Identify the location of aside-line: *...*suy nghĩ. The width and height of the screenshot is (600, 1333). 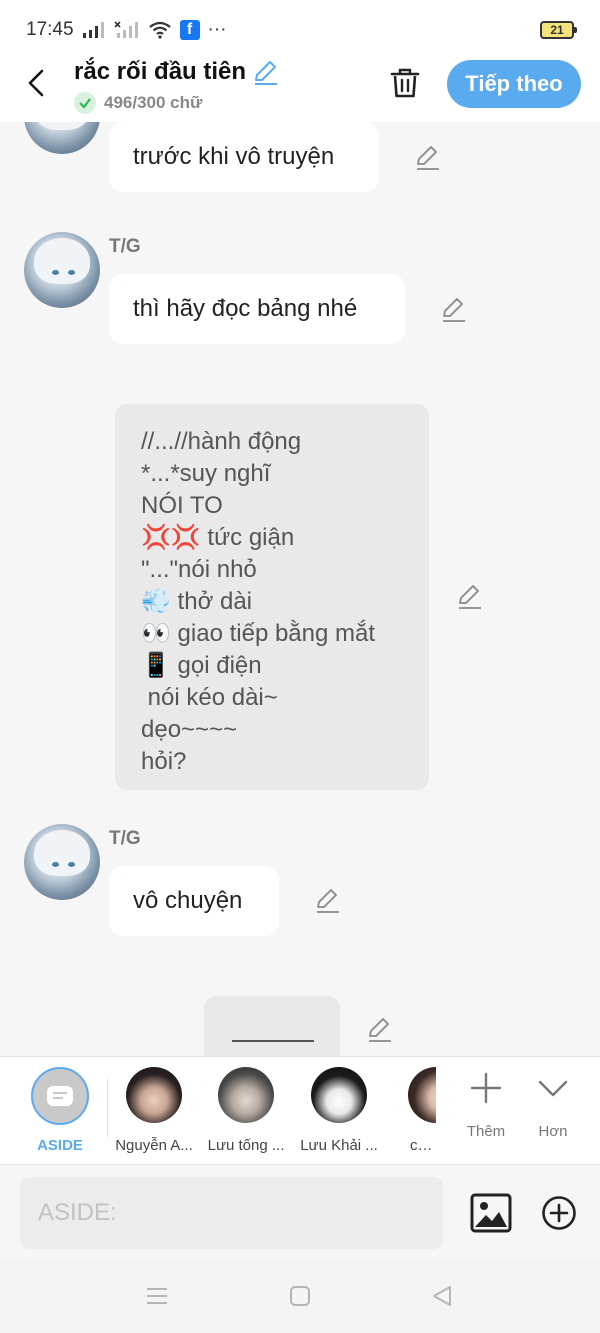
(206, 473).